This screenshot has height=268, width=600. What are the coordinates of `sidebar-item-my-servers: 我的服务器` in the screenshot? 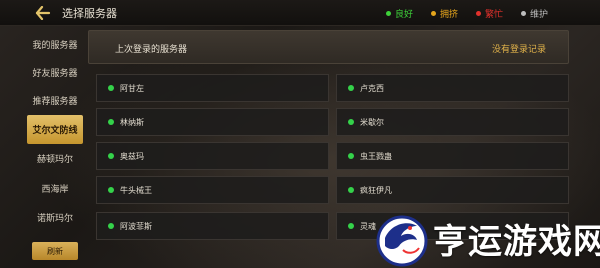 It's located at (55, 44).